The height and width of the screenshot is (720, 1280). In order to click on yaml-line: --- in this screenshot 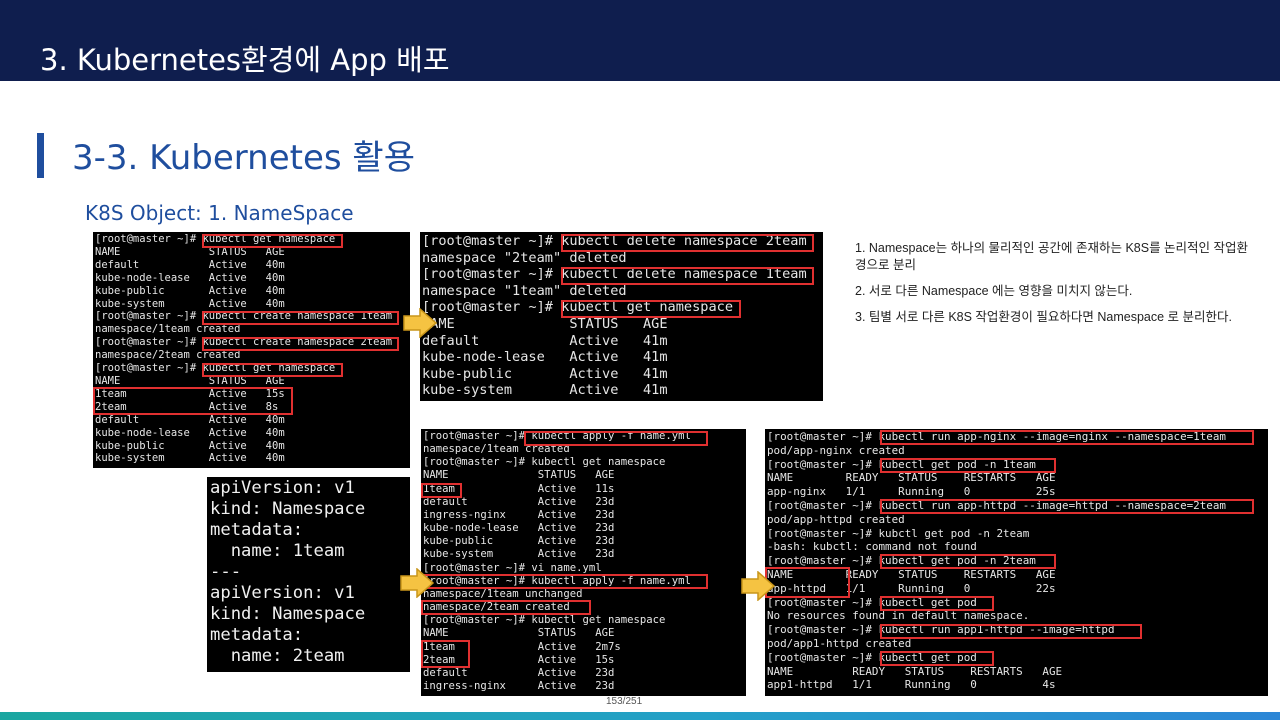, I will do `click(226, 572)`.